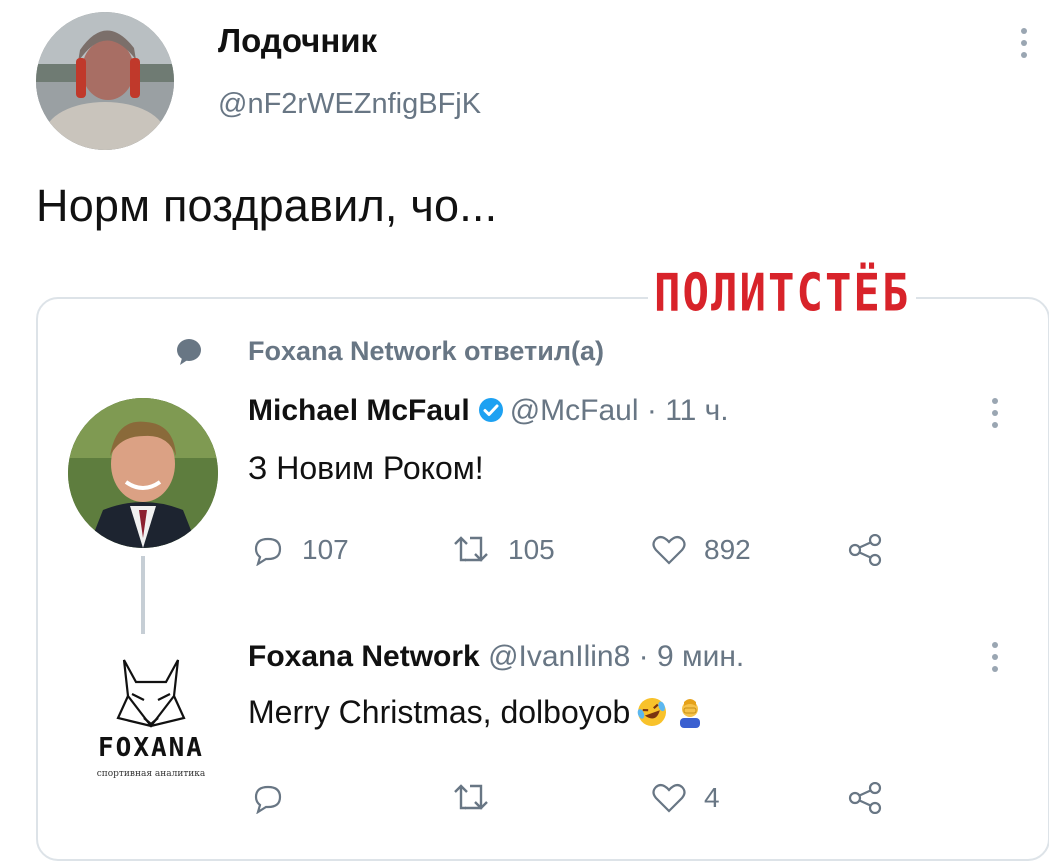 The image size is (1049, 866). What do you see at coordinates (297, 41) in the screenshot?
I see `author-name: Лодочник` at bounding box center [297, 41].